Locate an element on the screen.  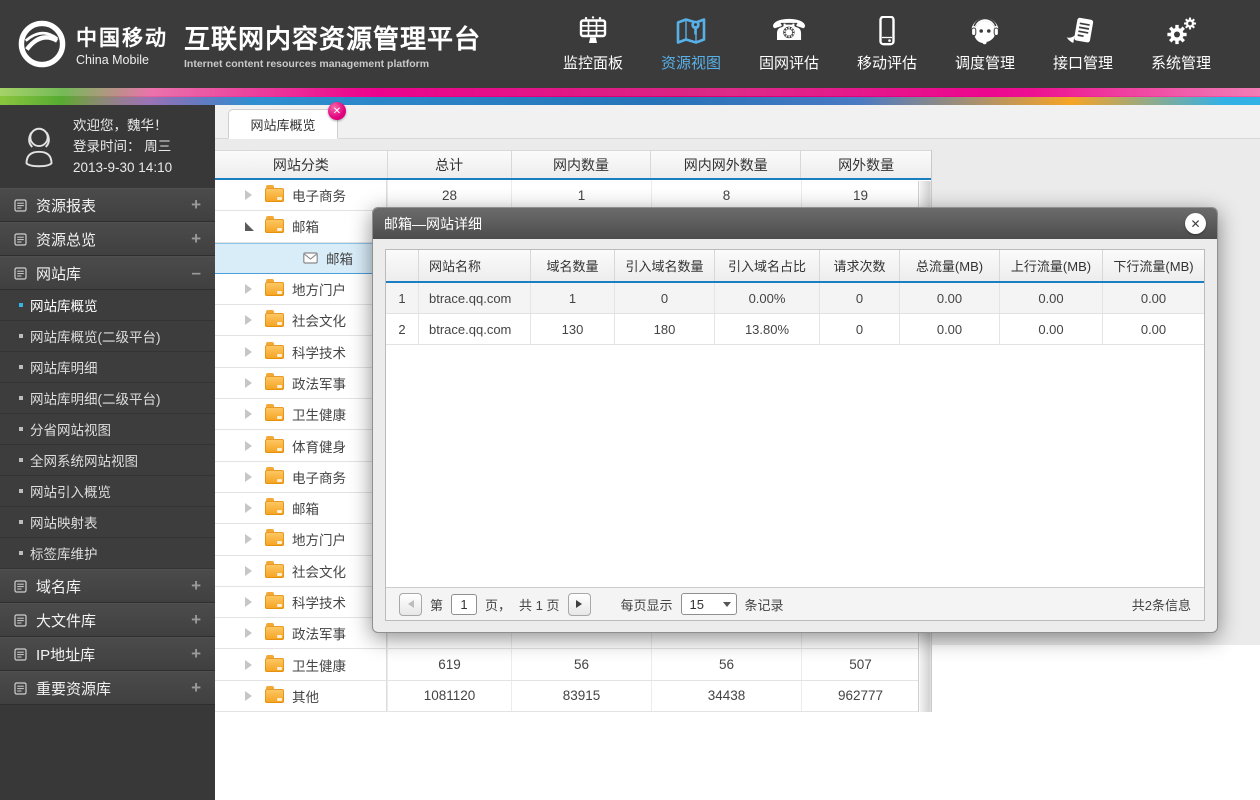
category-label: 政法军事 is located at coordinates (319, 635).